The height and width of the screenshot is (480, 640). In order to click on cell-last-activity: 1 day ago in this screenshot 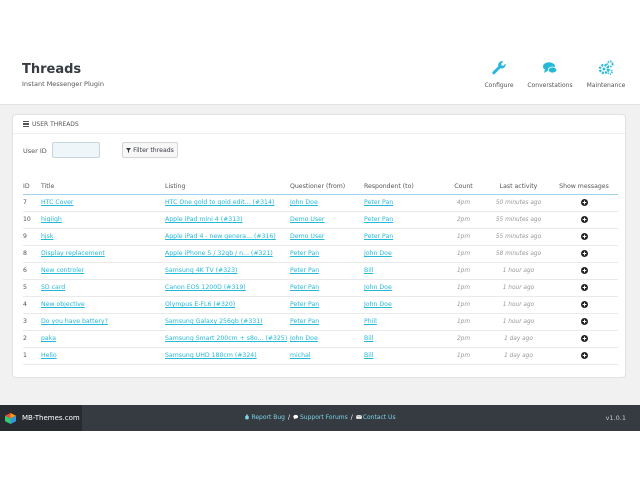, I will do `click(518, 339)`.